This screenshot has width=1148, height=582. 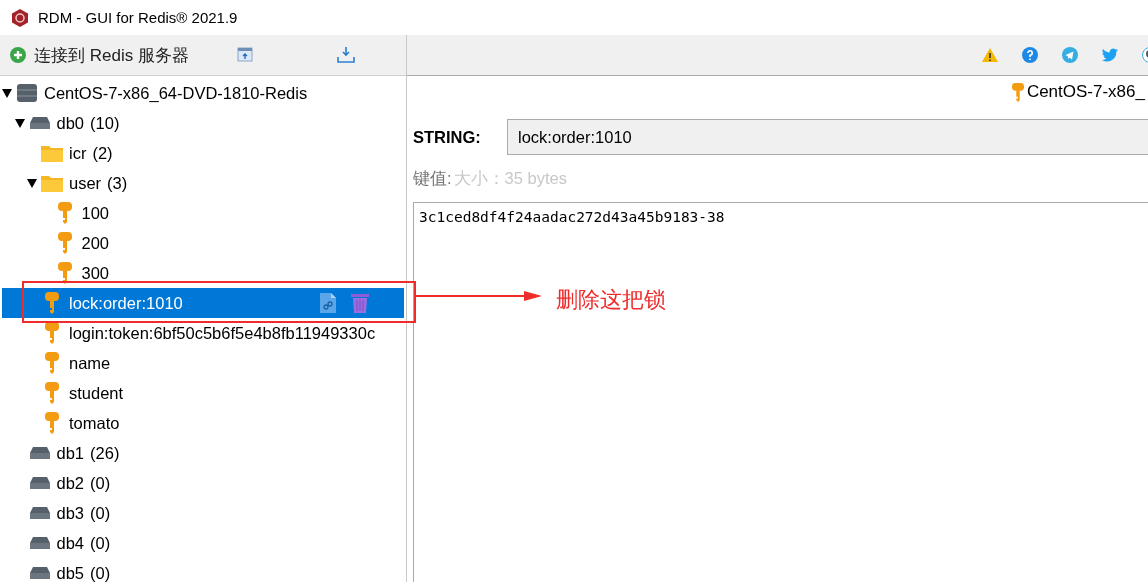 What do you see at coordinates (102, 153) in the screenshot?
I see `item-count: (2)` at bounding box center [102, 153].